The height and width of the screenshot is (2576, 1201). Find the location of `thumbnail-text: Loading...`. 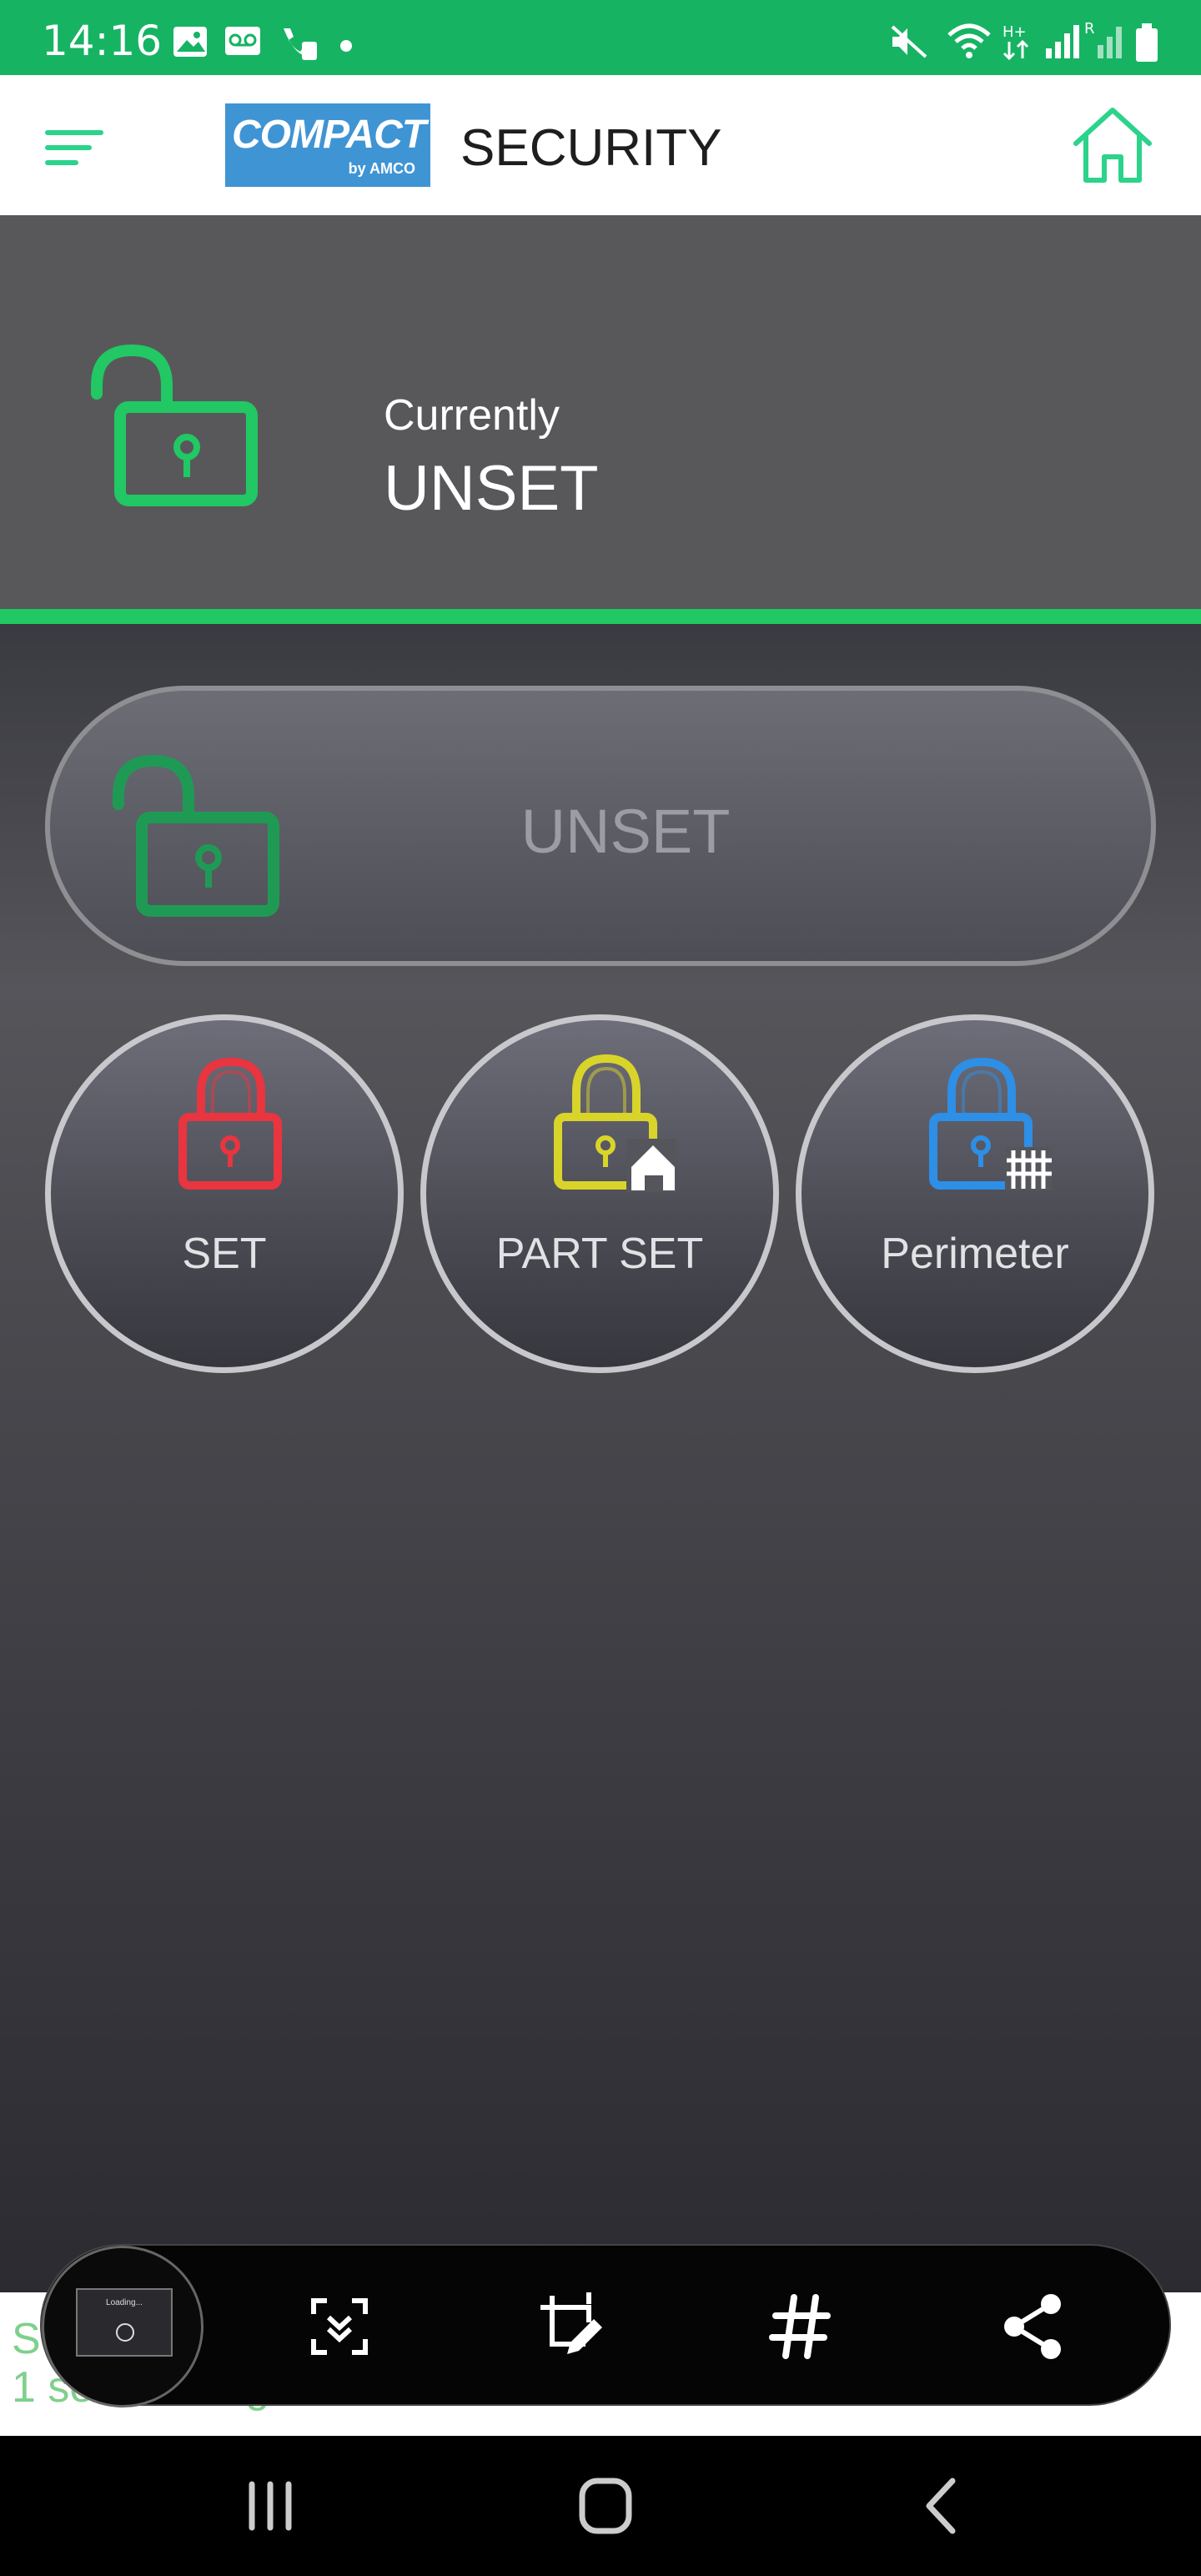

thumbnail-text: Loading... is located at coordinates (125, 2302).